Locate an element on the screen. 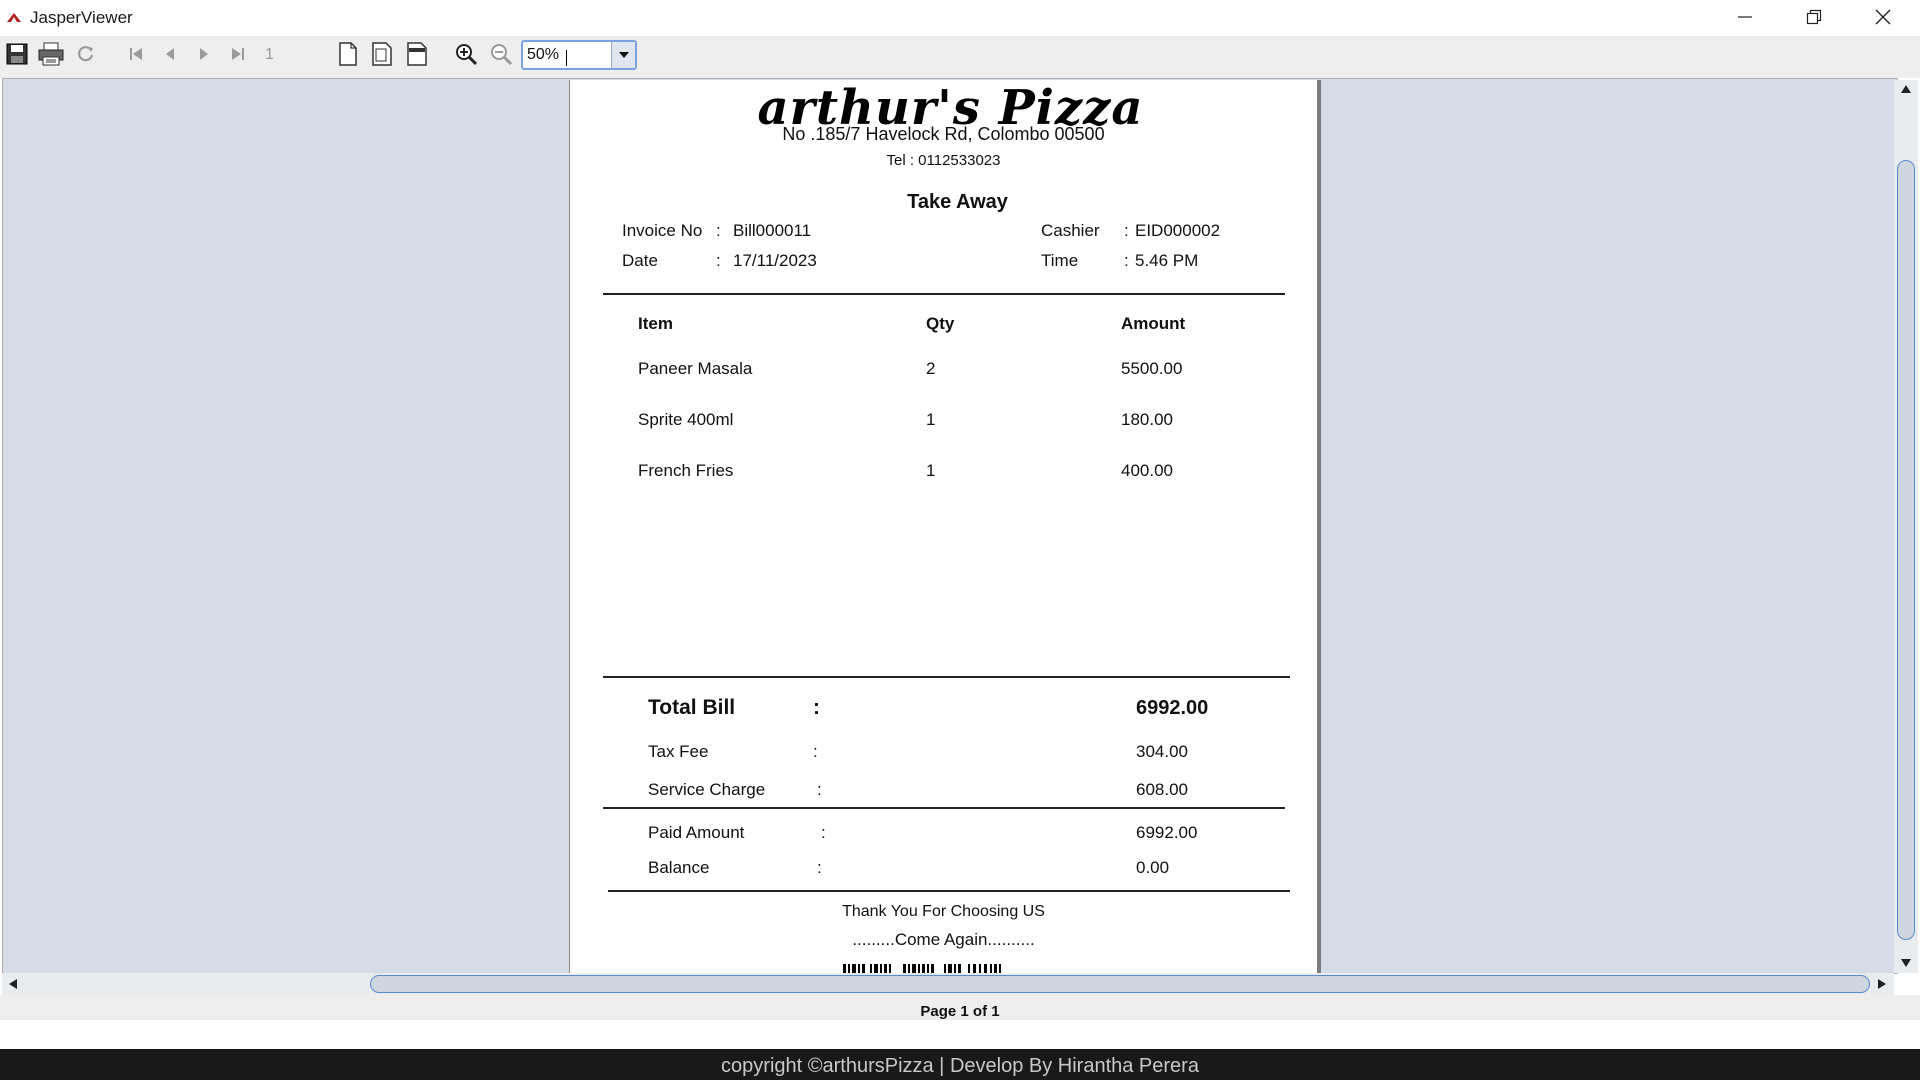 The image size is (1920, 1080). chevron-down-icon is located at coordinates (623, 55).